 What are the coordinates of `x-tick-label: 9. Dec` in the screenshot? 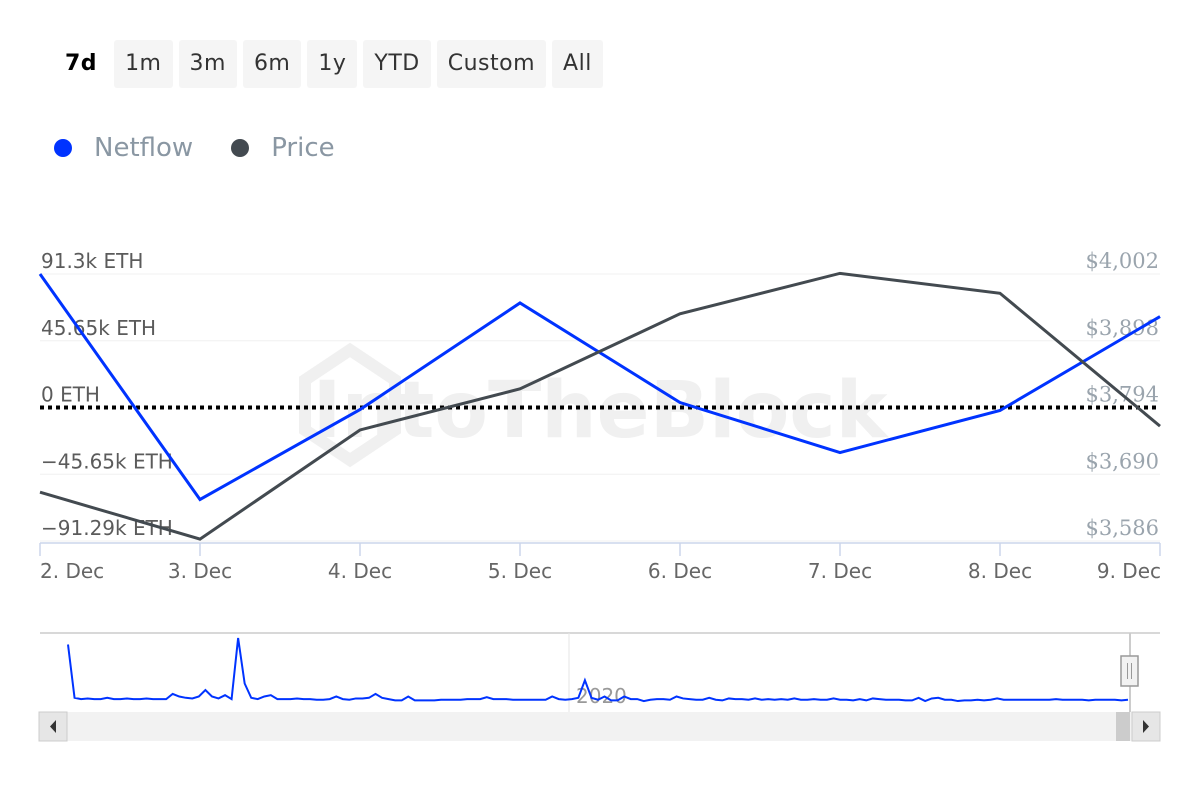 It's located at (1129, 571).